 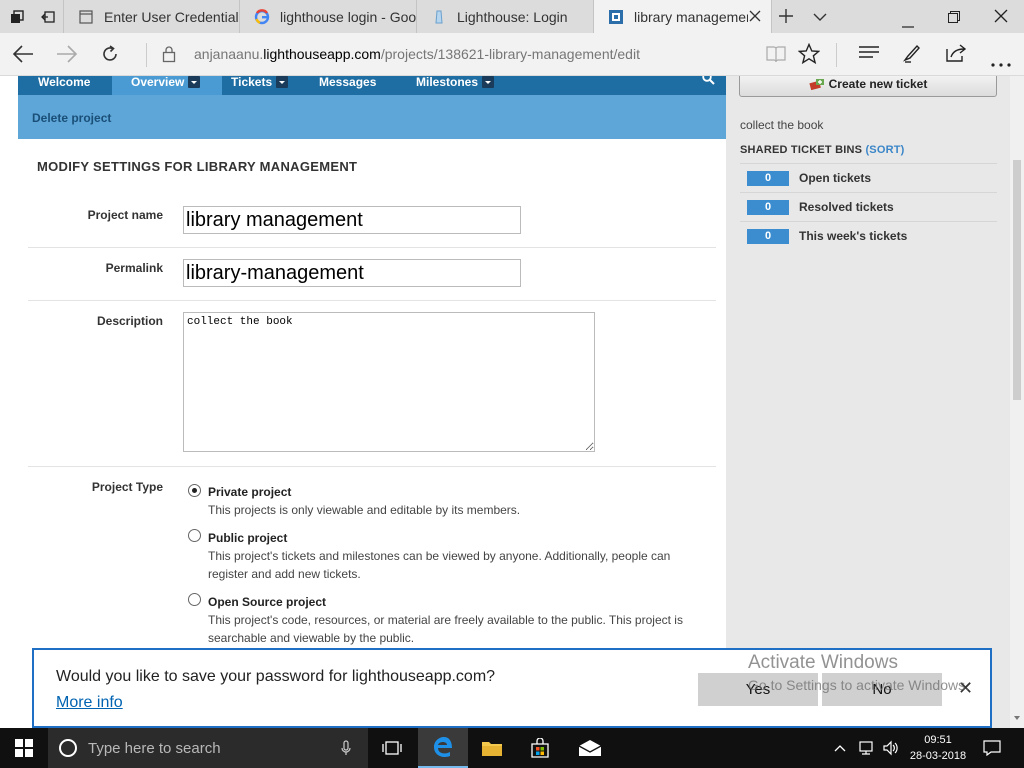 What do you see at coordinates (462, 85) in the screenshot?
I see `nav-milestones: Milestones` at bounding box center [462, 85].